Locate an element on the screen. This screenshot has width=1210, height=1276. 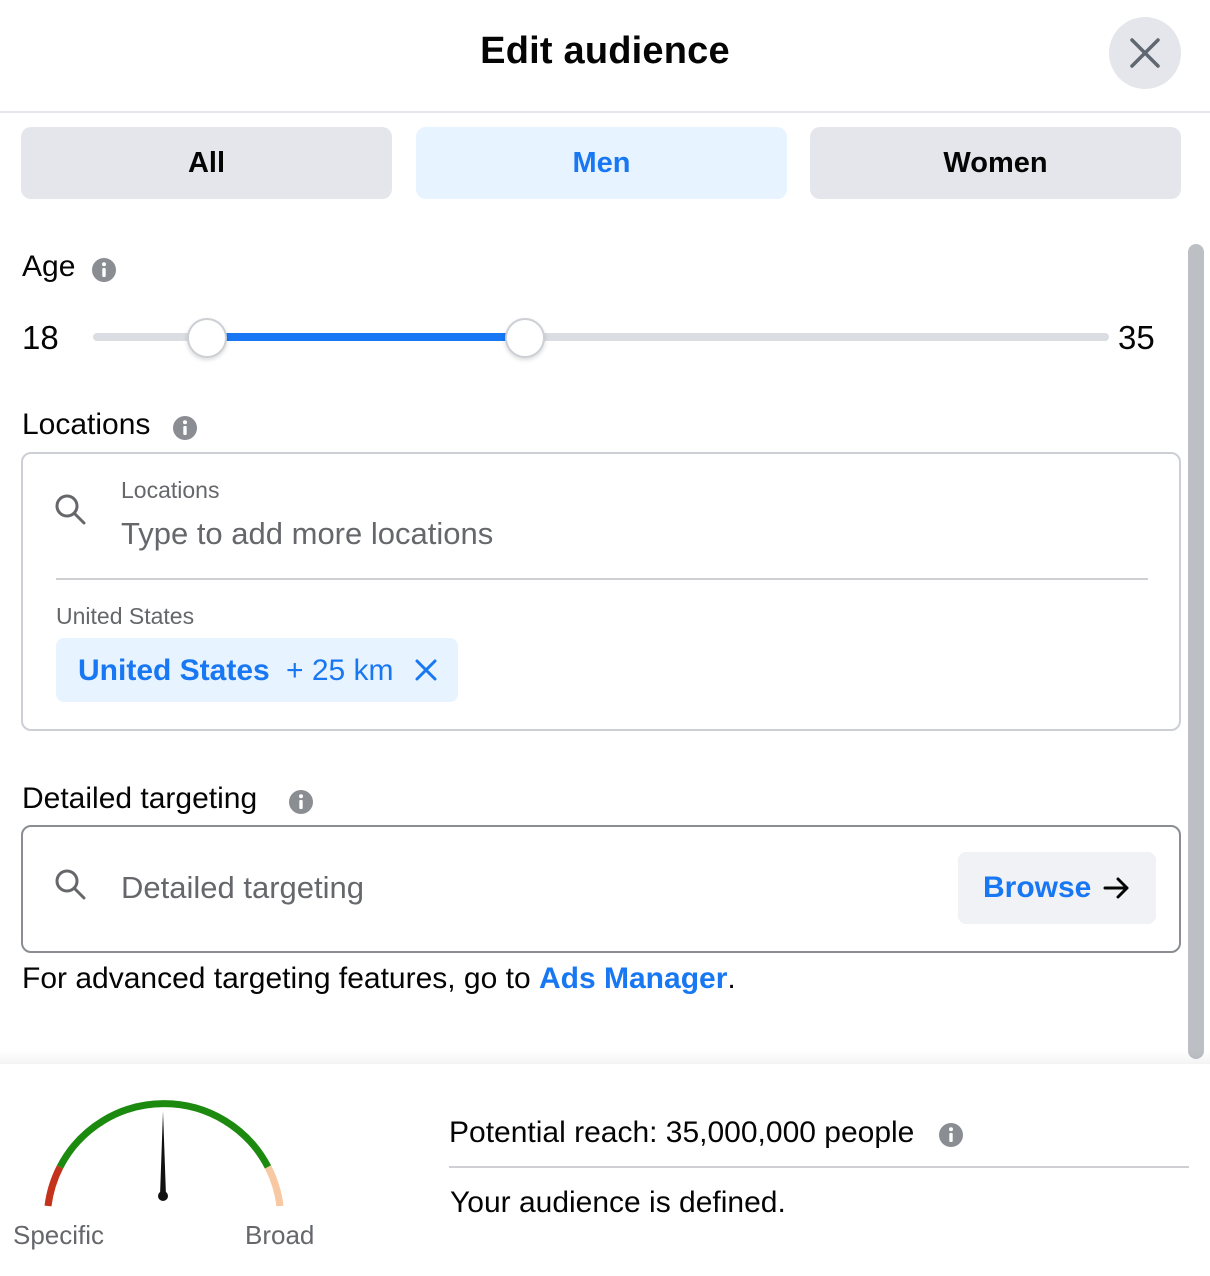
age-info-icon is located at coordinates (104, 270).